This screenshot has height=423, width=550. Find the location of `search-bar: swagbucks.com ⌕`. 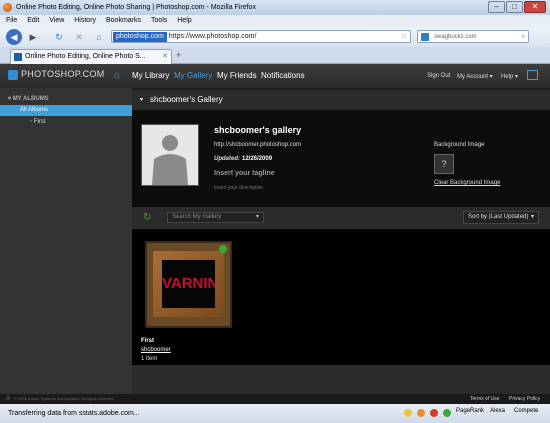

search-bar: swagbucks.com ⌕ is located at coordinates (473, 36).